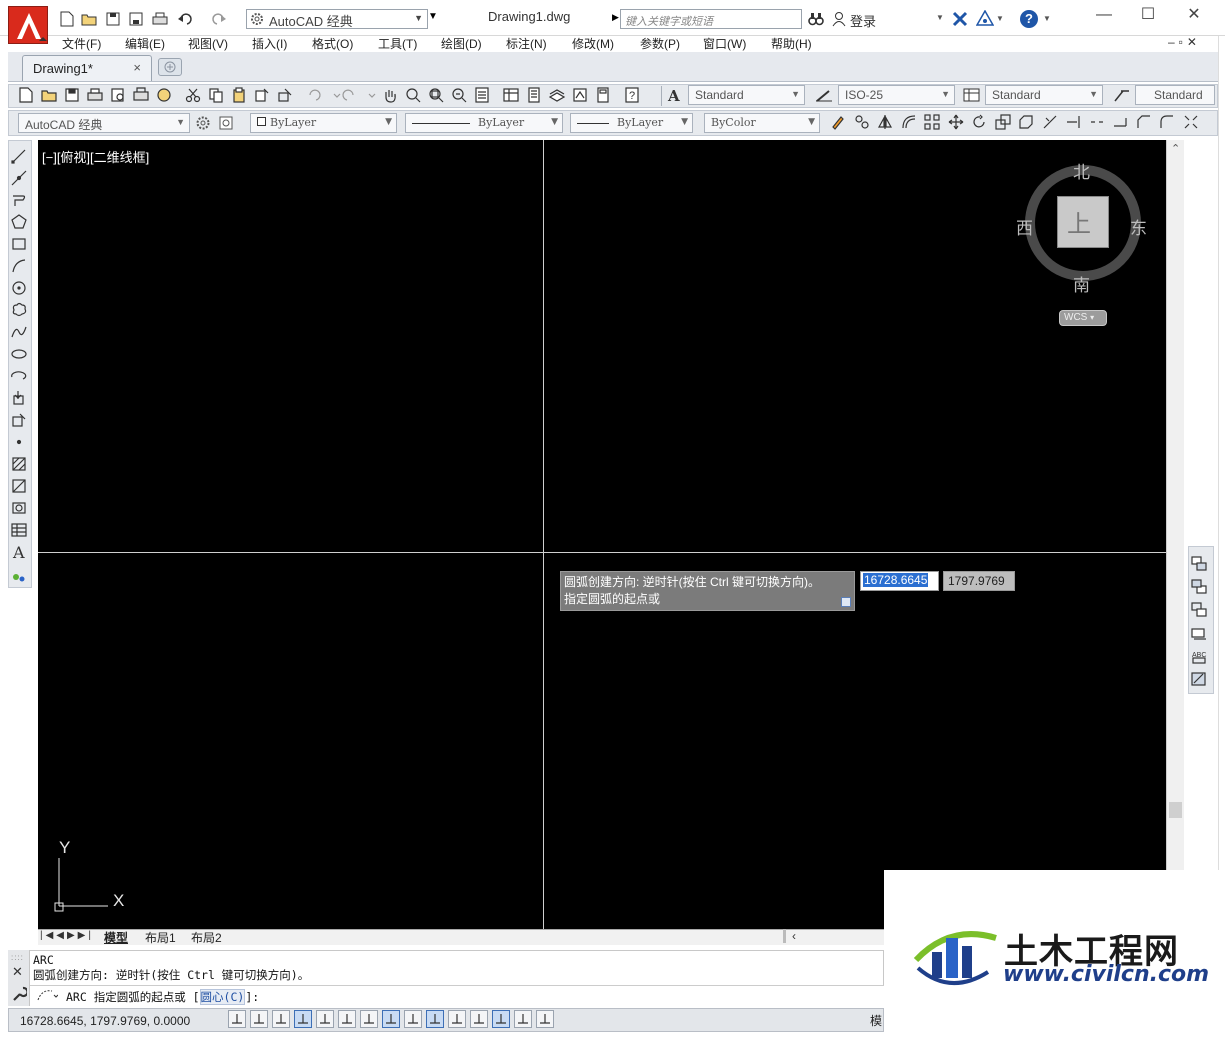 This screenshot has width=1225, height=1038. I want to click on stretch-icon, so click(1026, 122).